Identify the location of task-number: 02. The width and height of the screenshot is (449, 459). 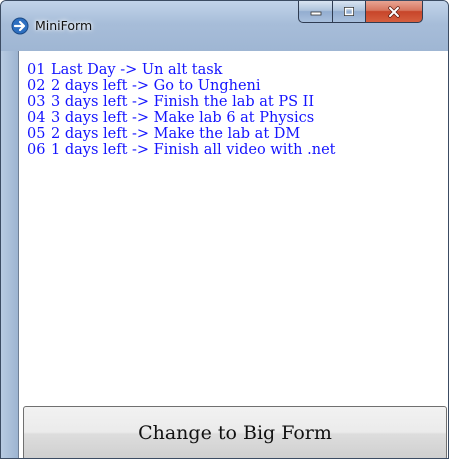
(36, 86).